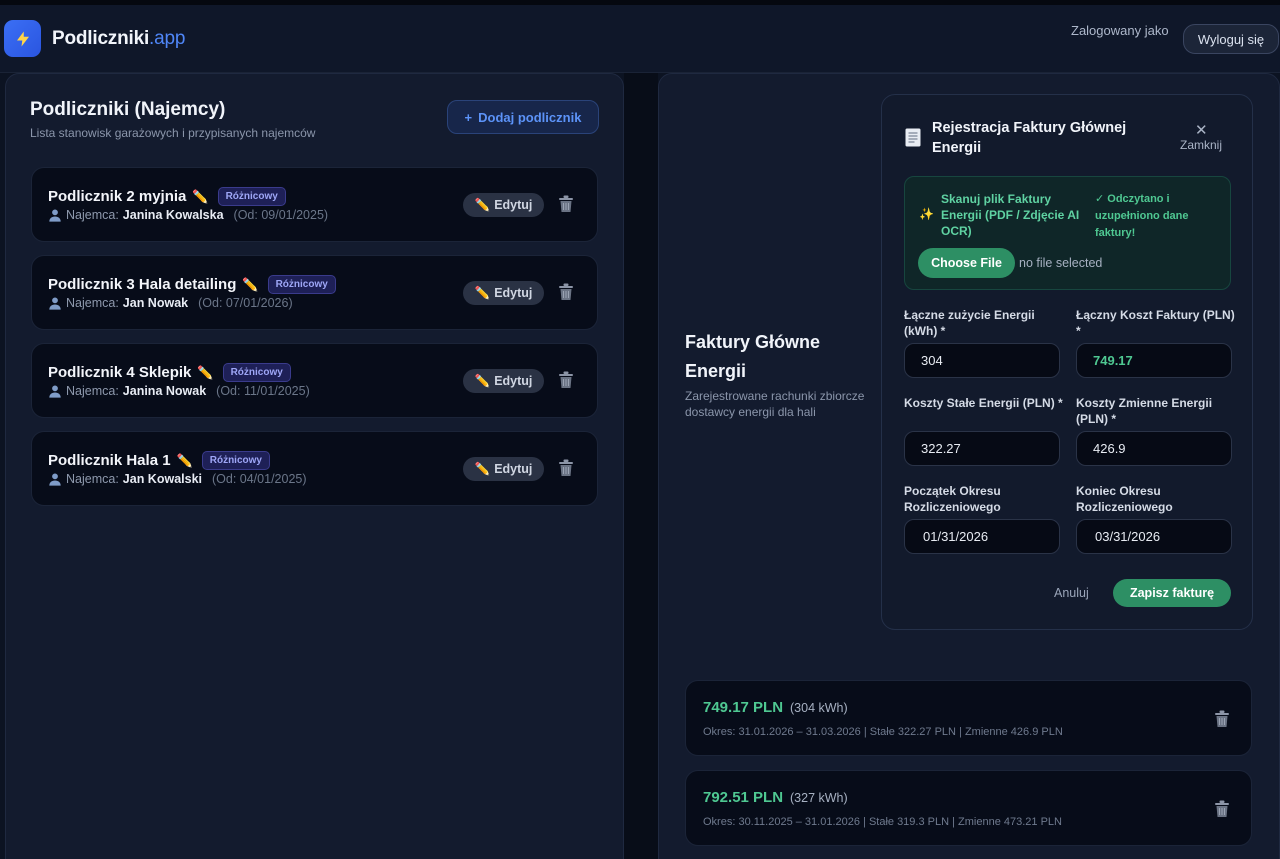 The width and height of the screenshot is (1280, 859). I want to click on choose-file-button: Choose File, so click(966, 263).